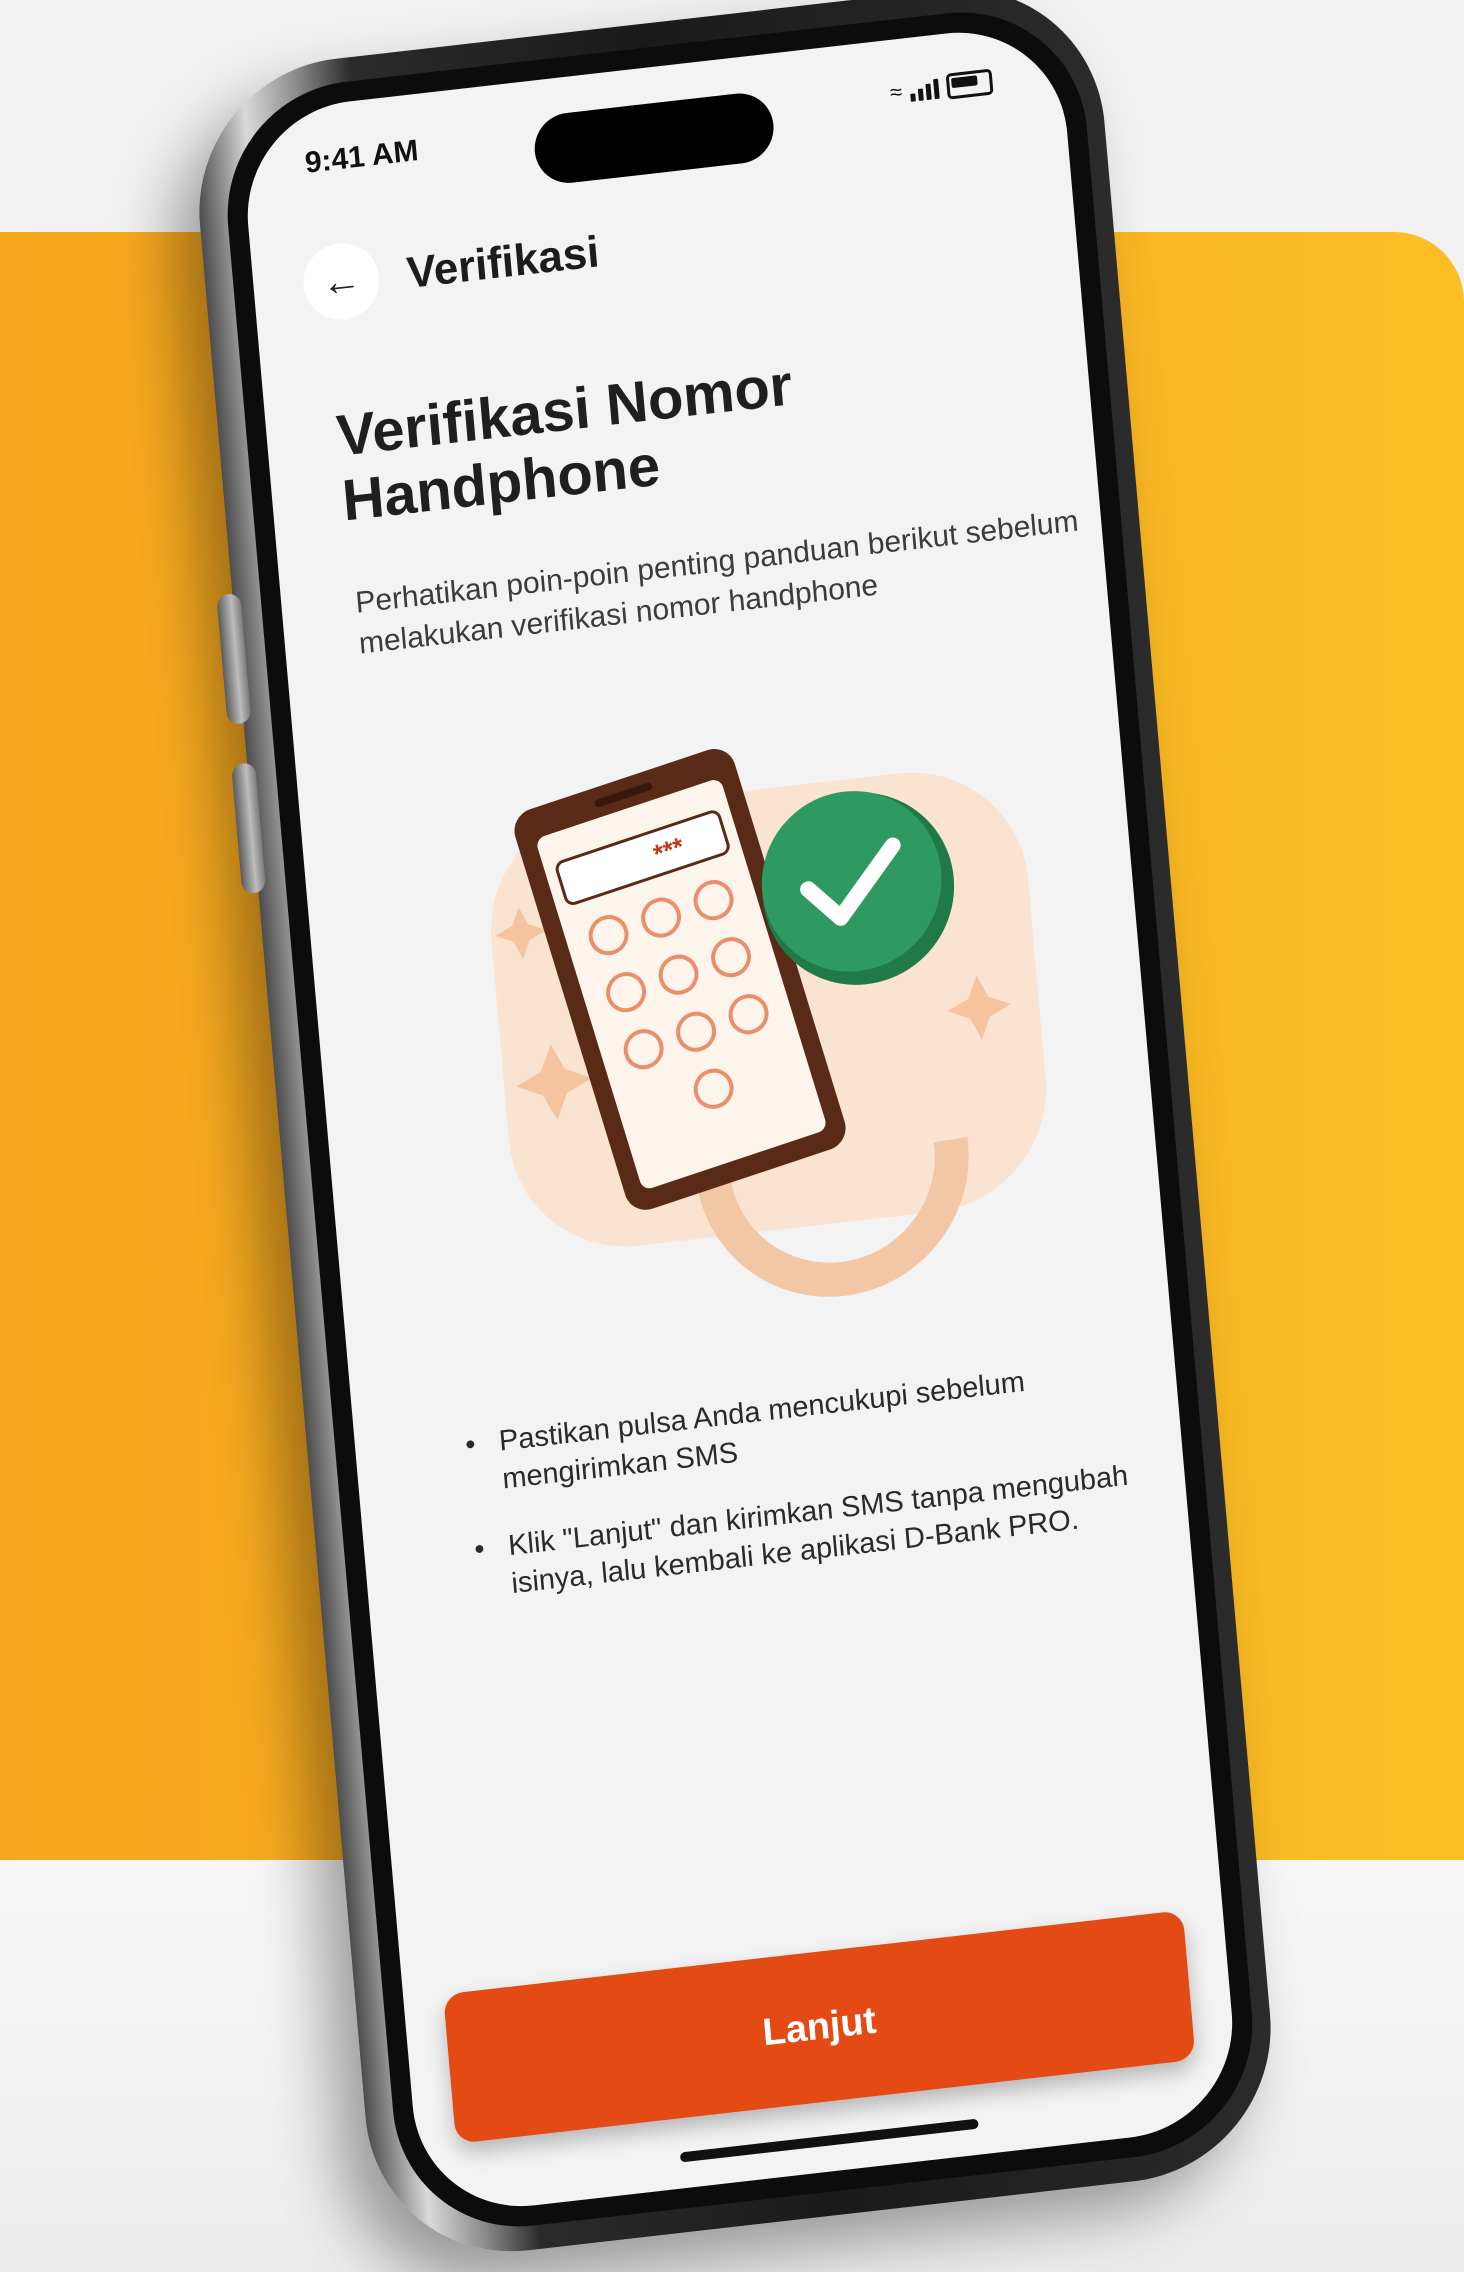  Describe the element at coordinates (969, 84) in the screenshot. I see `battery-icon` at that location.